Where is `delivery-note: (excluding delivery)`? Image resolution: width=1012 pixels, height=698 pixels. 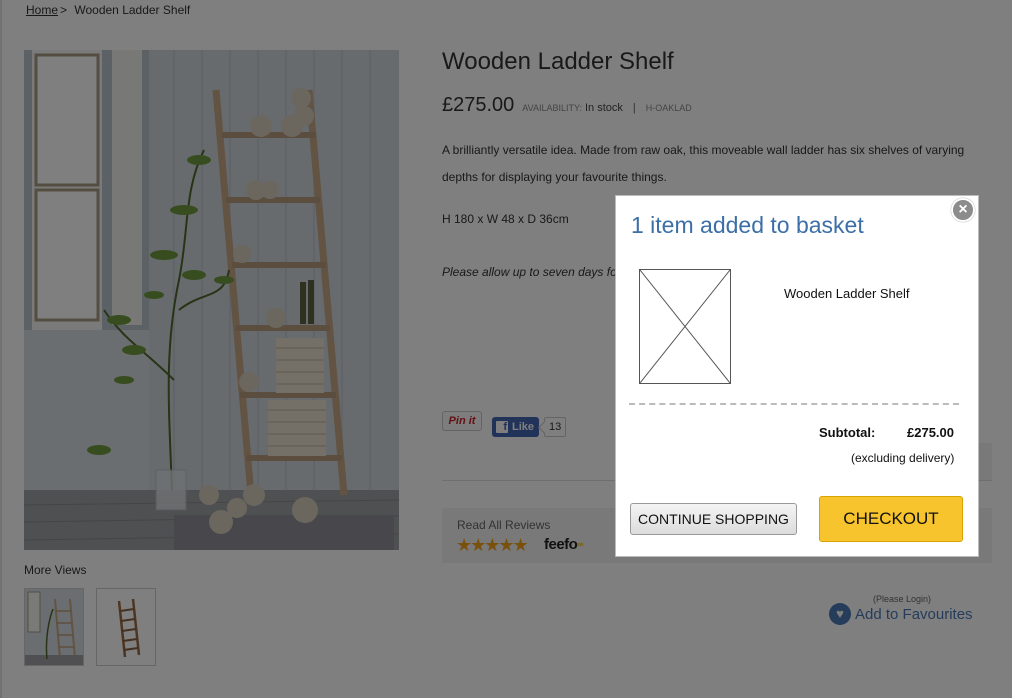
delivery-note: (excluding delivery) is located at coordinates (903, 458).